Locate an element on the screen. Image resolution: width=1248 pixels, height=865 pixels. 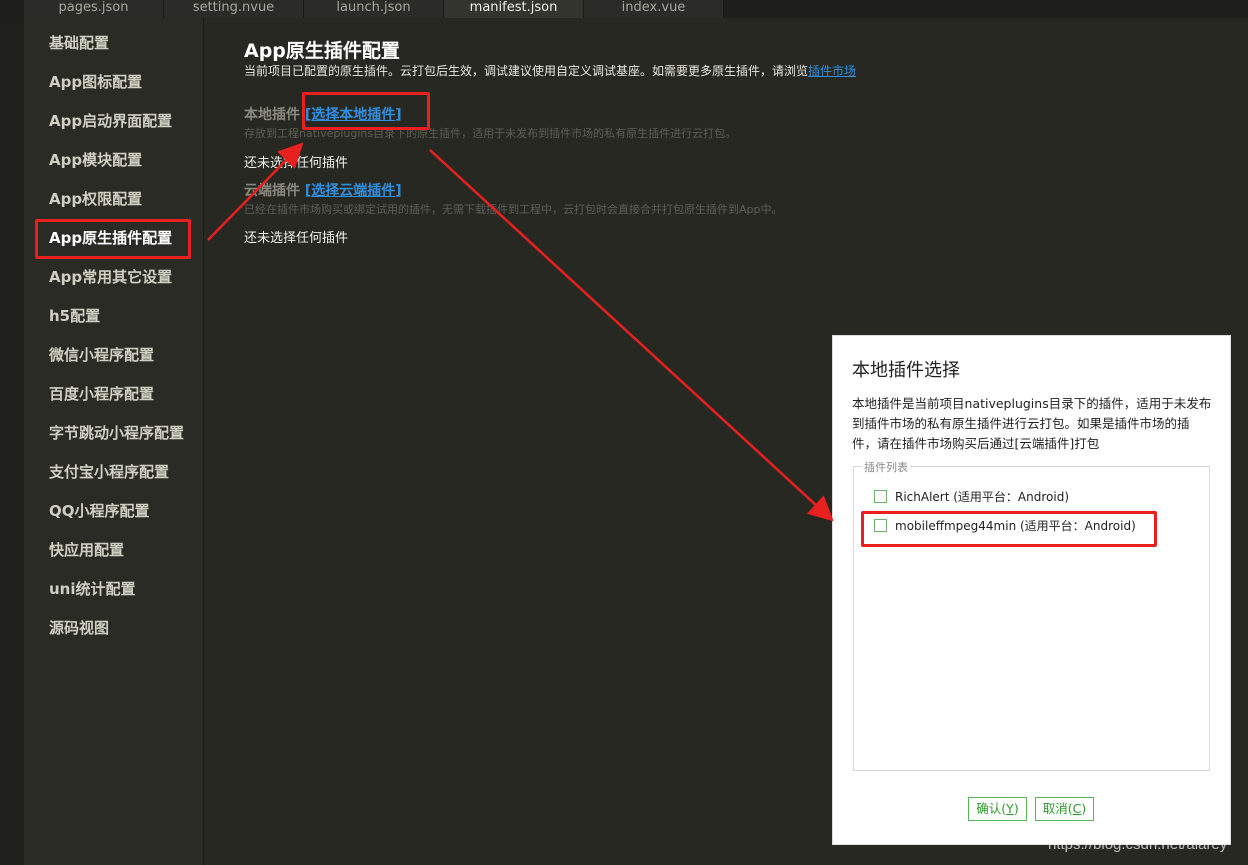
plugin-market-link: 插件市场 is located at coordinates (832, 71).